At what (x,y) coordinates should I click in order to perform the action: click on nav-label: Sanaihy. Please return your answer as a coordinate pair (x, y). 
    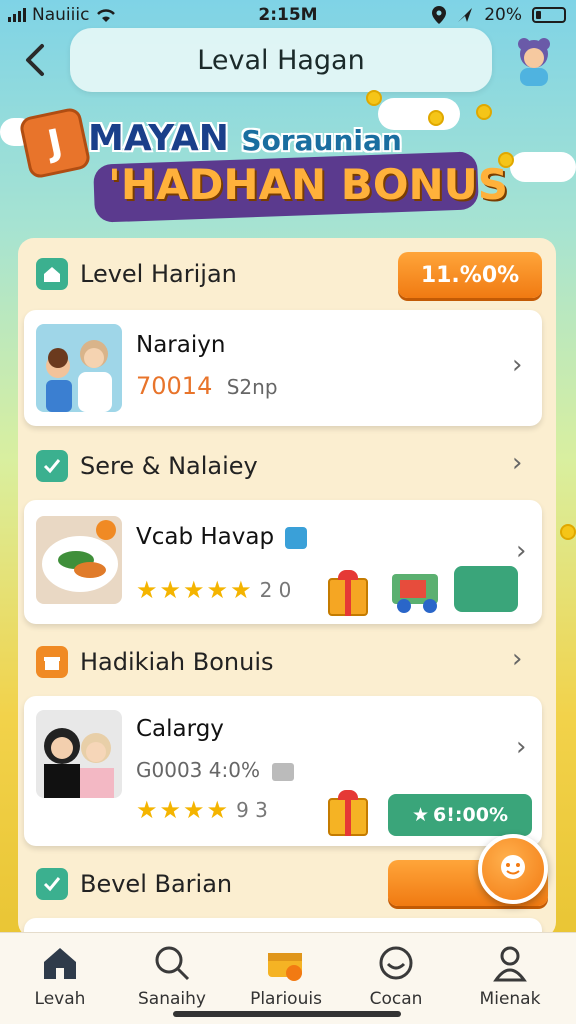
    Looking at the image, I should click on (172, 999).